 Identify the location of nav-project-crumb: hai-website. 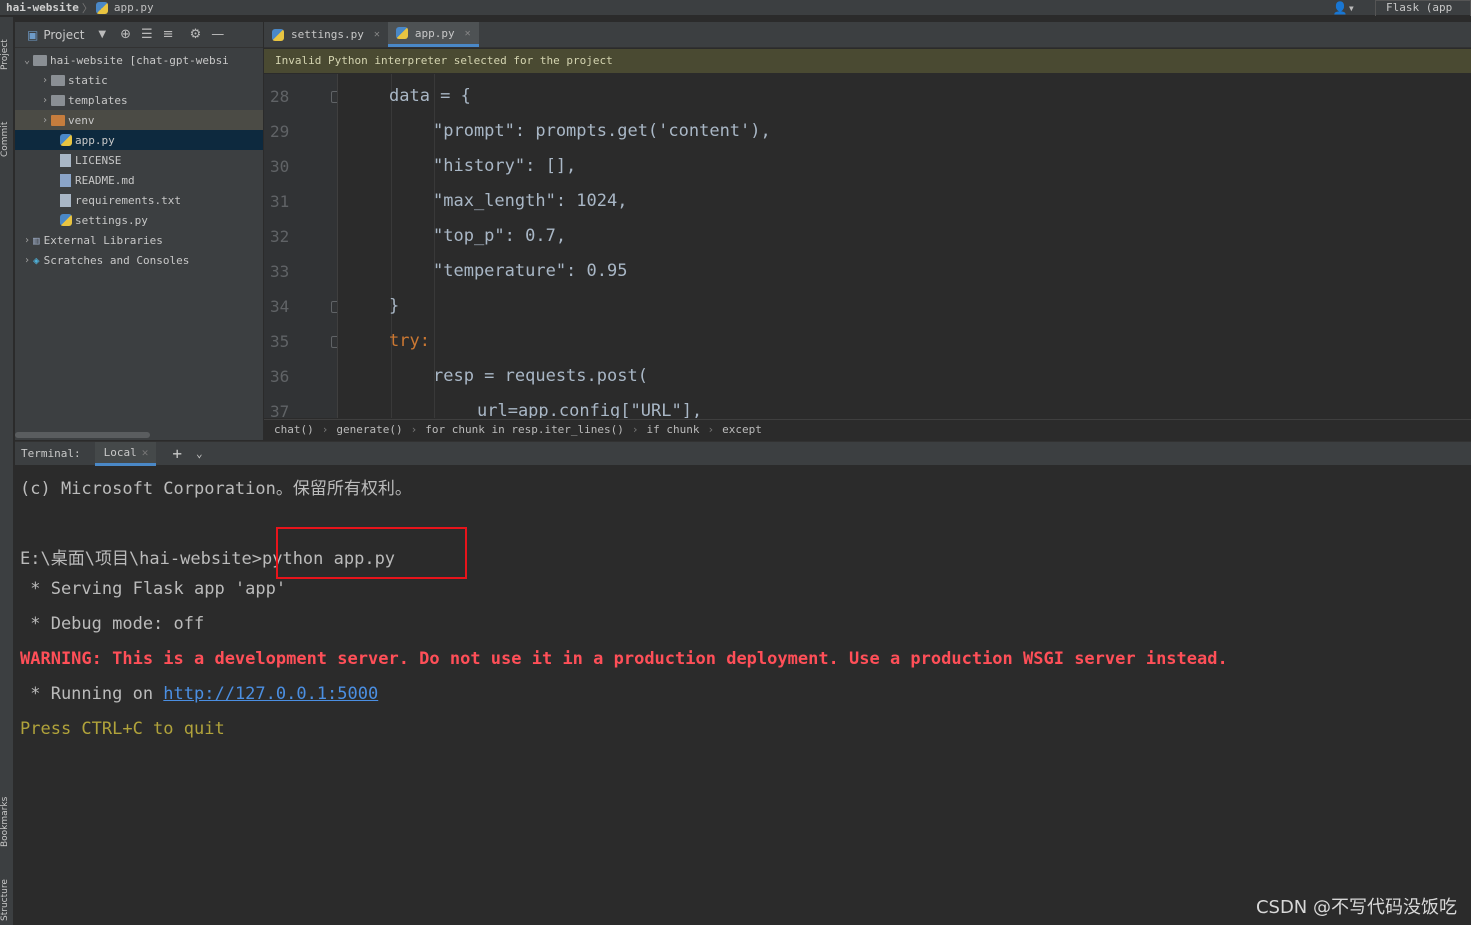
(39, 7).